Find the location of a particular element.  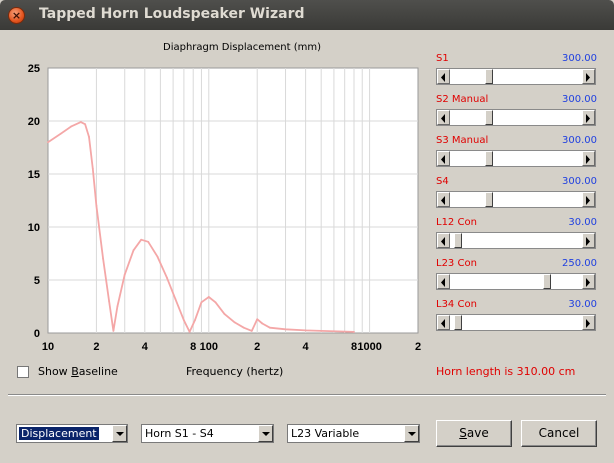

mode-select: Displacement is located at coordinates (72, 433).